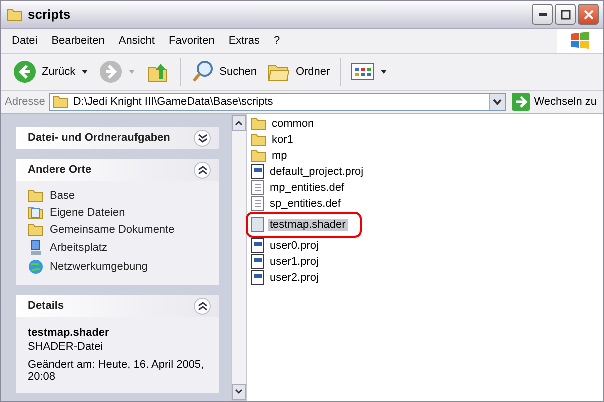  I want to click on views-icon, so click(363, 72).